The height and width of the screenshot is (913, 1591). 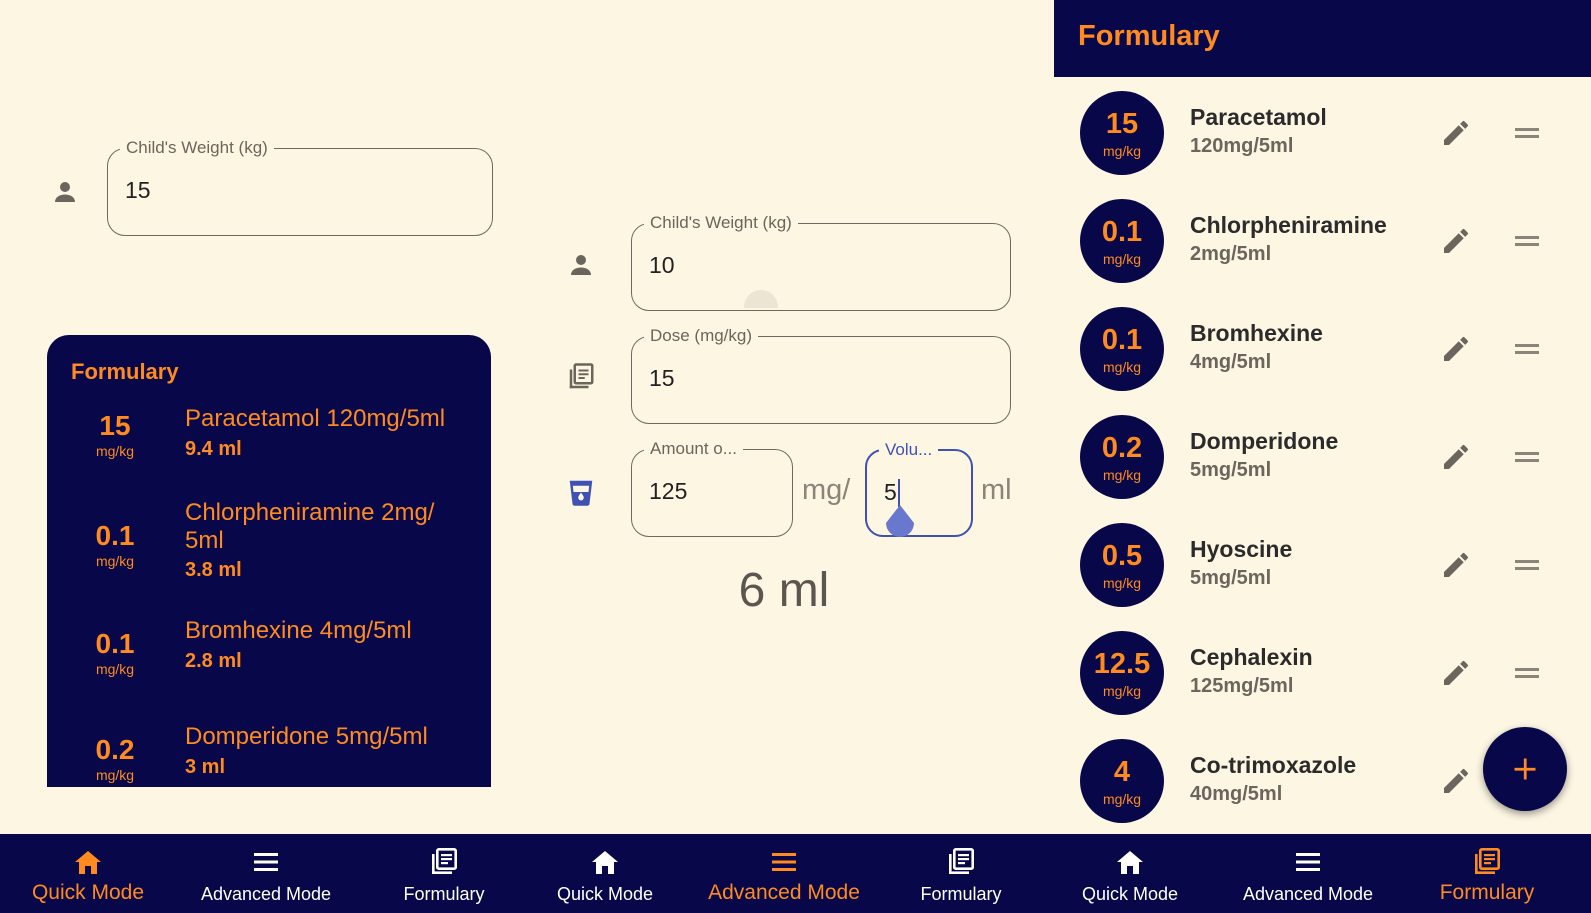 What do you see at coordinates (1122, 781) in the screenshot?
I see `dose-badge: 4 mg/kg` at bounding box center [1122, 781].